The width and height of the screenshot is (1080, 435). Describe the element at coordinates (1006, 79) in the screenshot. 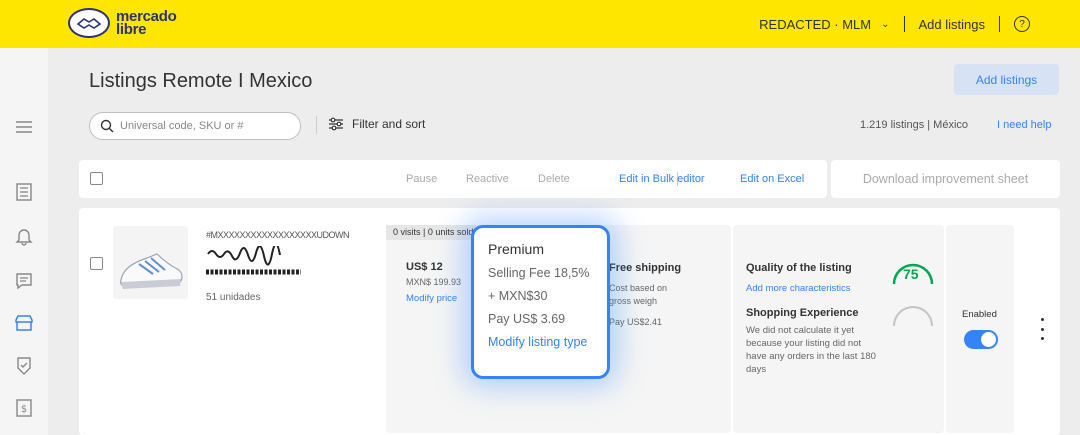

I see `add-listings-button: Add listings` at that location.